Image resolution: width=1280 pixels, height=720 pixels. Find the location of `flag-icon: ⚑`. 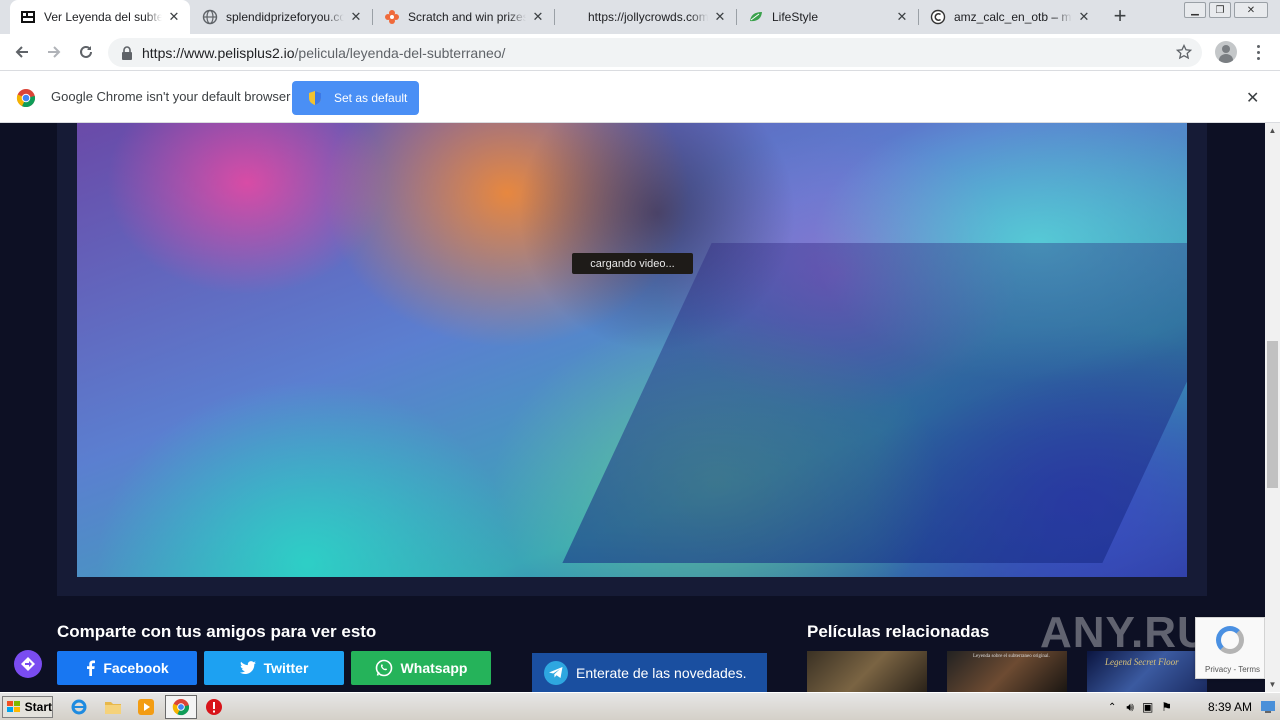

flag-icon: ⚑ is located at coordinates (1166, 707).